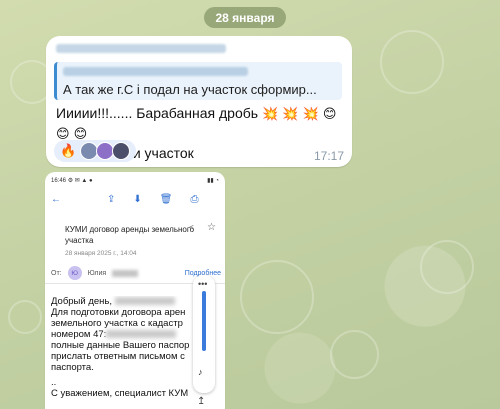 This screenshot has height=409, width=500. What do you see at coordinates (81, 301) in the screenshot?
I see `body-line-1: Добрый день,` at bounding box center [81, 301].